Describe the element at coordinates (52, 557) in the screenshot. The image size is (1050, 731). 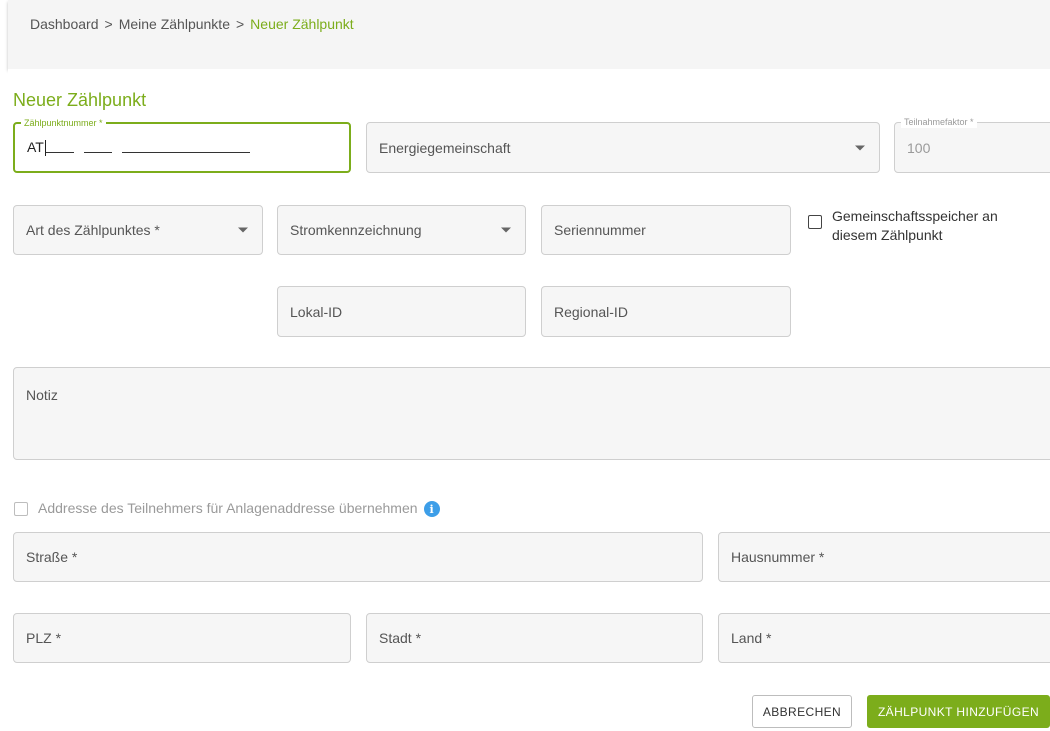
I see `strasse-label: Straße *` at that location.